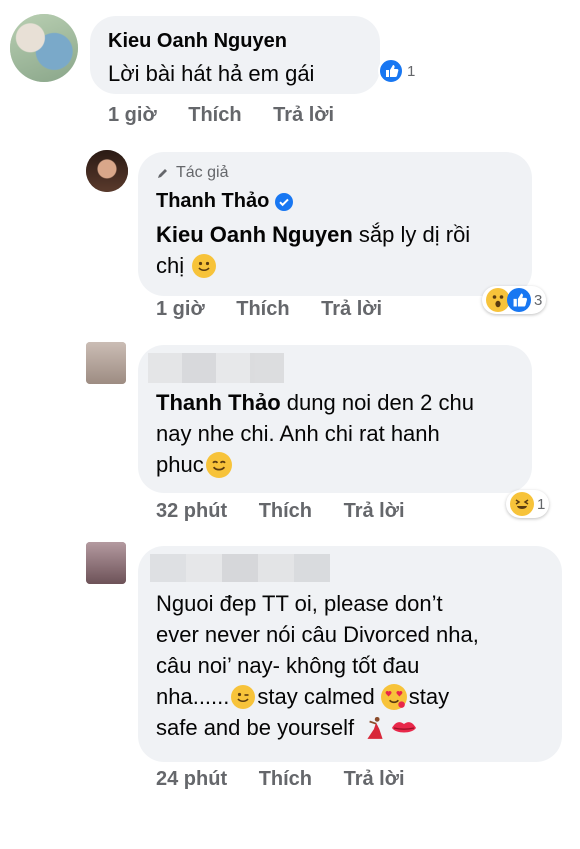 The height and width of the screenshot is (849, 580). Describe the element at coordinates (404, 728) in the screenshot. I see `lips-emoji-icon` at that location.